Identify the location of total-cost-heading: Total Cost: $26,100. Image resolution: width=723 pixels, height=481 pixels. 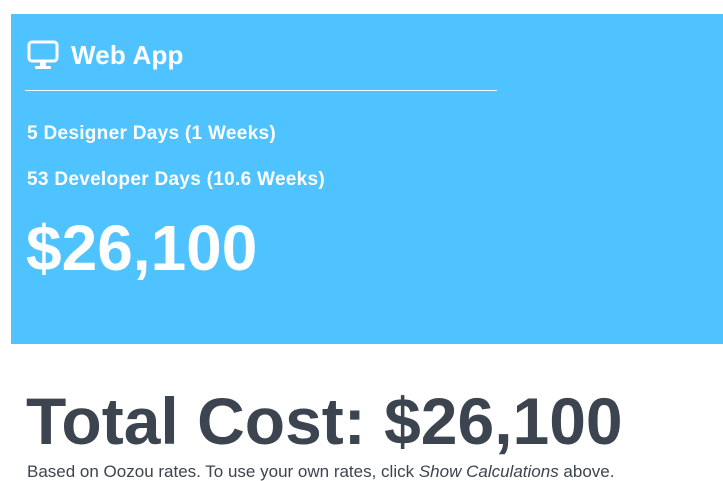
(324, 421).